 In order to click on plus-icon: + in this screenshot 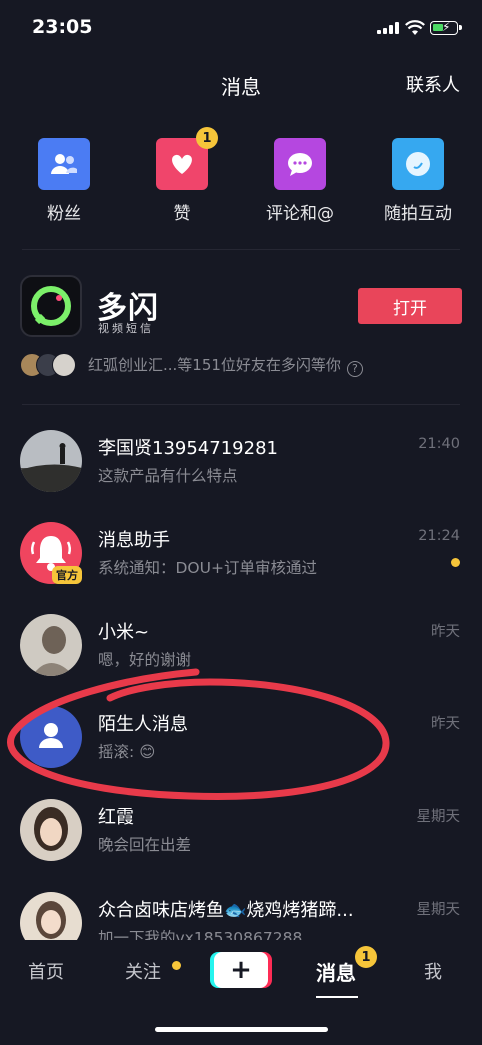, I will do `click(241, 970)`.